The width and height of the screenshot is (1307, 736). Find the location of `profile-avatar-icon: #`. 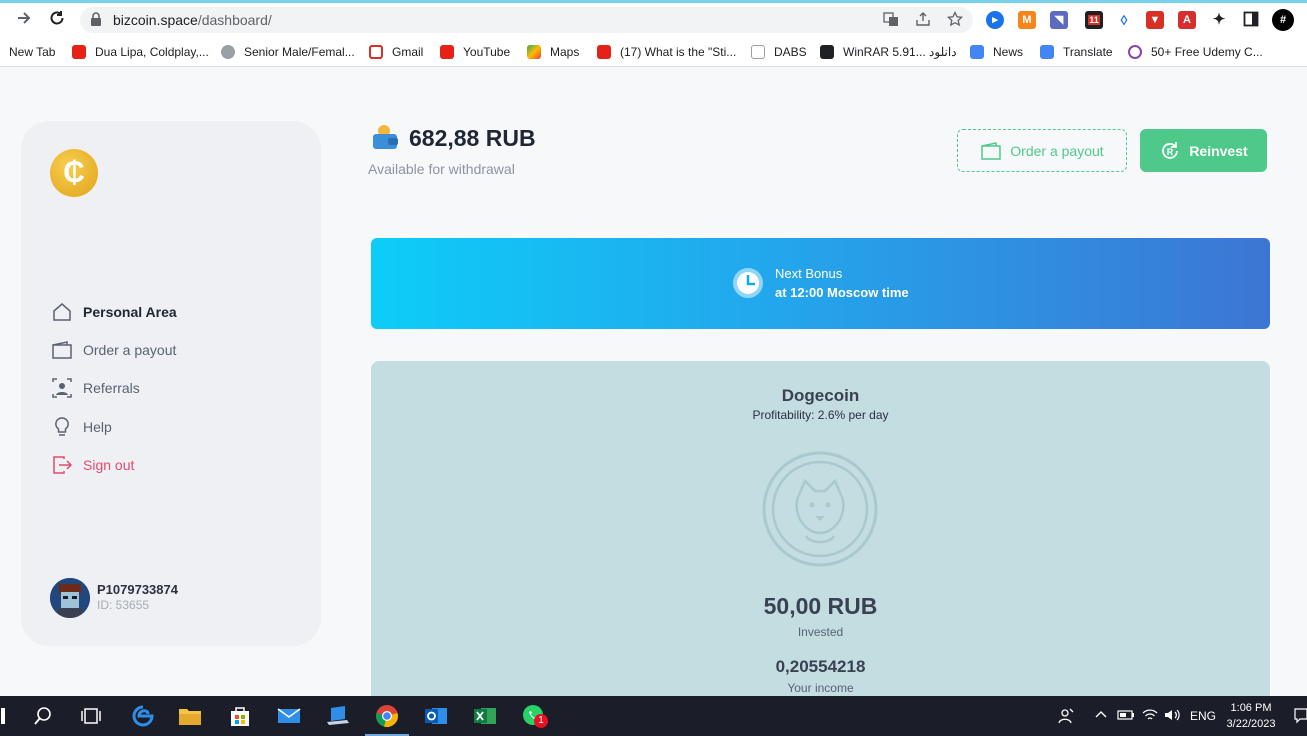

profile-avatar-icon: # is located at coordinates (1283, 20).